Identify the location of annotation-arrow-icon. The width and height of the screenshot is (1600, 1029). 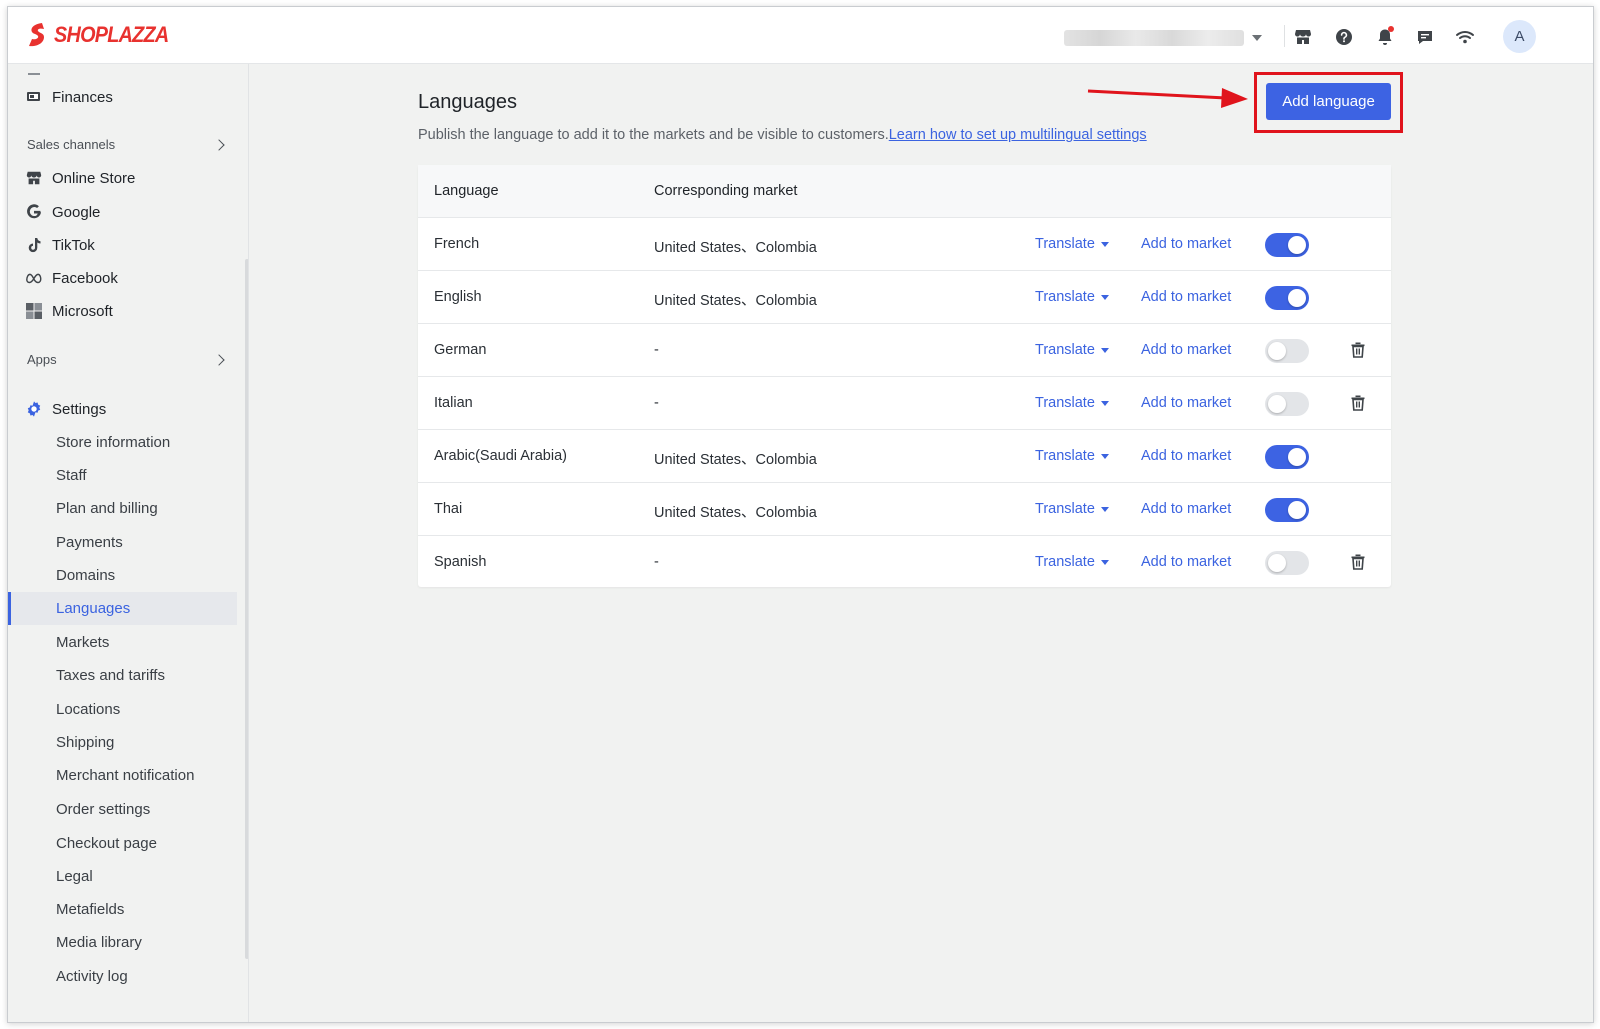
(1167, 98).